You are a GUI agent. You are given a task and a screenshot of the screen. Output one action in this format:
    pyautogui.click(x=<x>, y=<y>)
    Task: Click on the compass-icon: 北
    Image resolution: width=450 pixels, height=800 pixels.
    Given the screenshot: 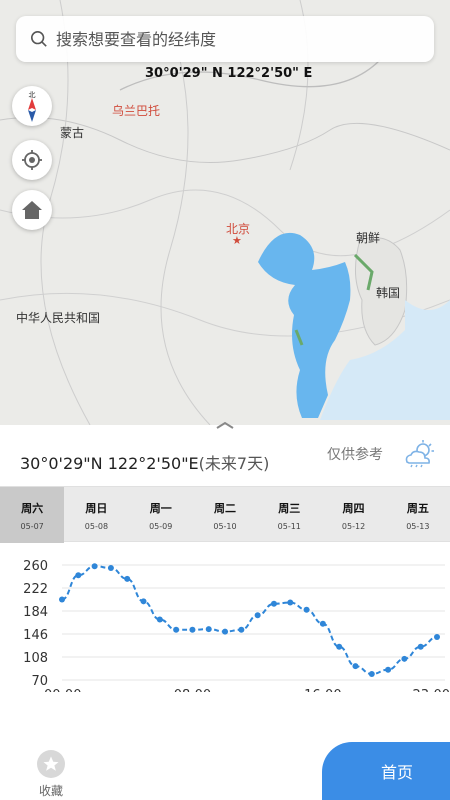 What is the action you would take?
    pyautogui.click(x=32, y=106)
    